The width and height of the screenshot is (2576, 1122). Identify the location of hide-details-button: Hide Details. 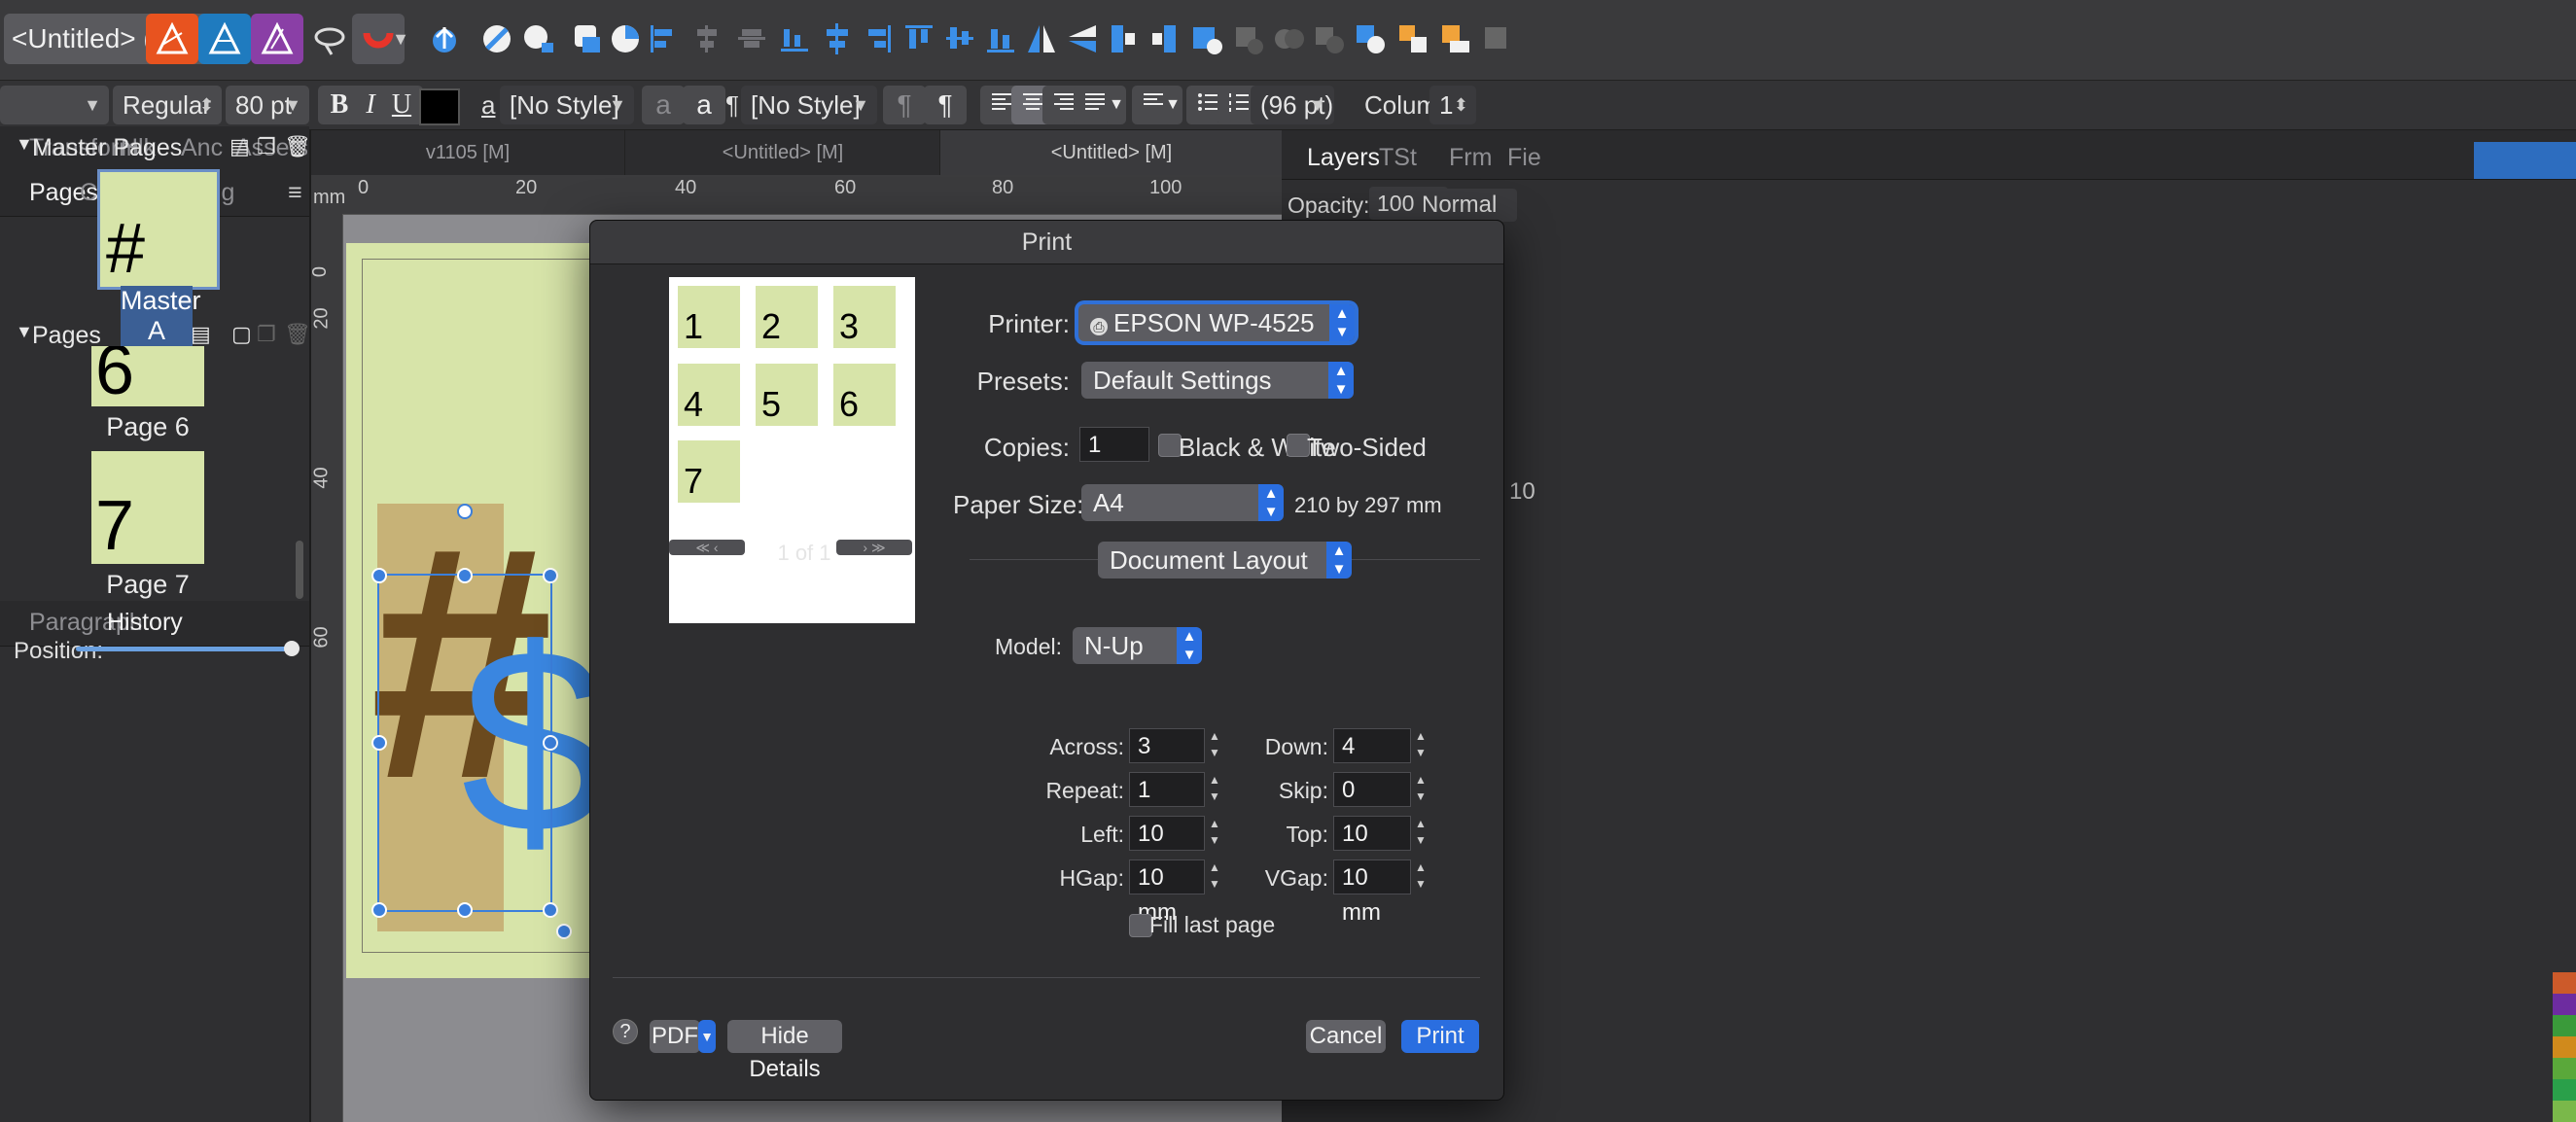
(785, 1051).